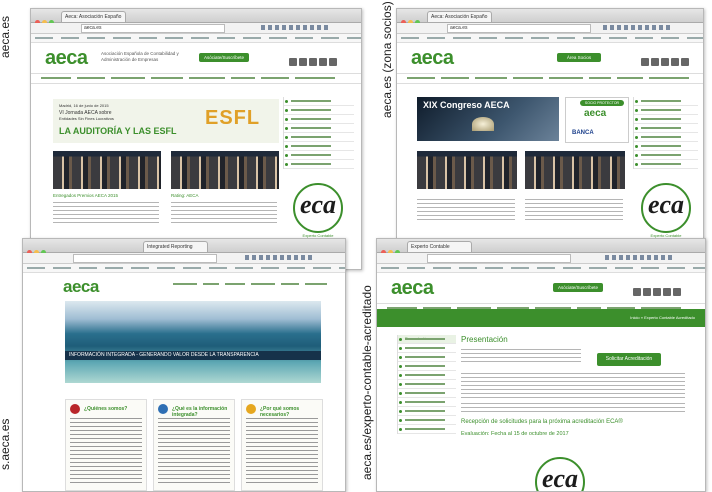 The width and height of the screenshot is (712, 492). What do you see at coordinates (106, 445) in the screenshot?
I see `feature-quienes-somos: ¿Quiénes somos?` at bounding box center [106, 445].